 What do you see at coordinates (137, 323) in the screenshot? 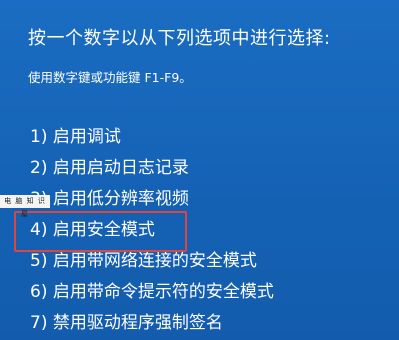
I see `option-label: 禁用驱动程序强制签名` at bounding box center [137, 323].